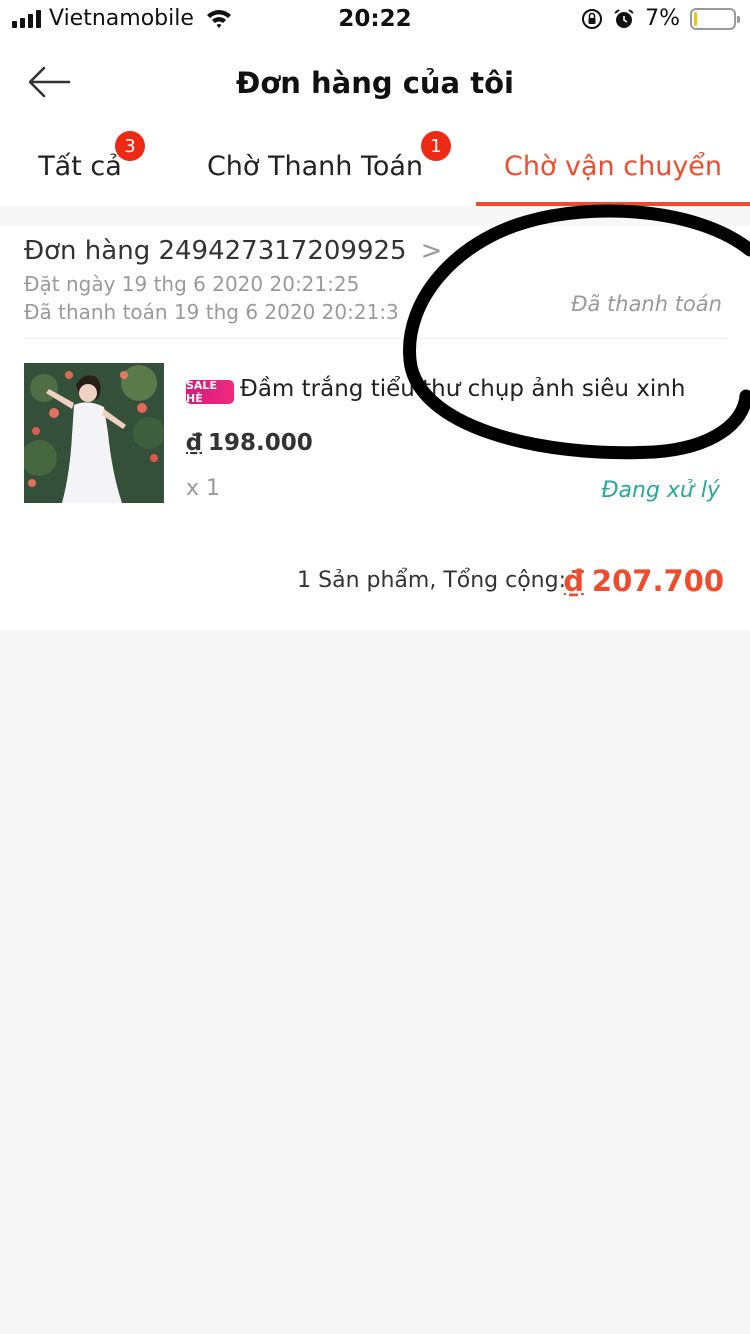 This screenshot has height=1334, width=750. I want to click on total-label: 1 Sản phẩm, Tổng cộng:, so click(431, 580).